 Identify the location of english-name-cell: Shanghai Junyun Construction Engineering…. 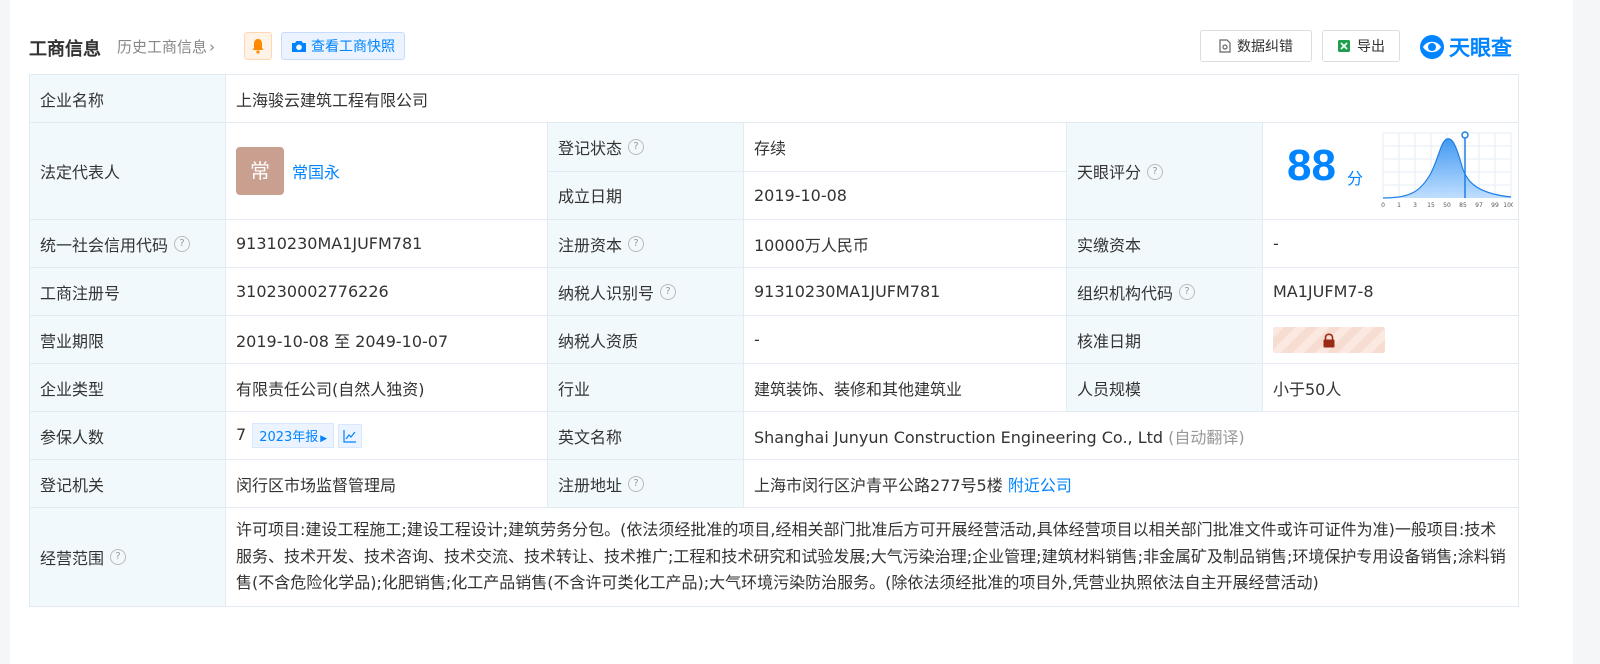
(1131, 435).